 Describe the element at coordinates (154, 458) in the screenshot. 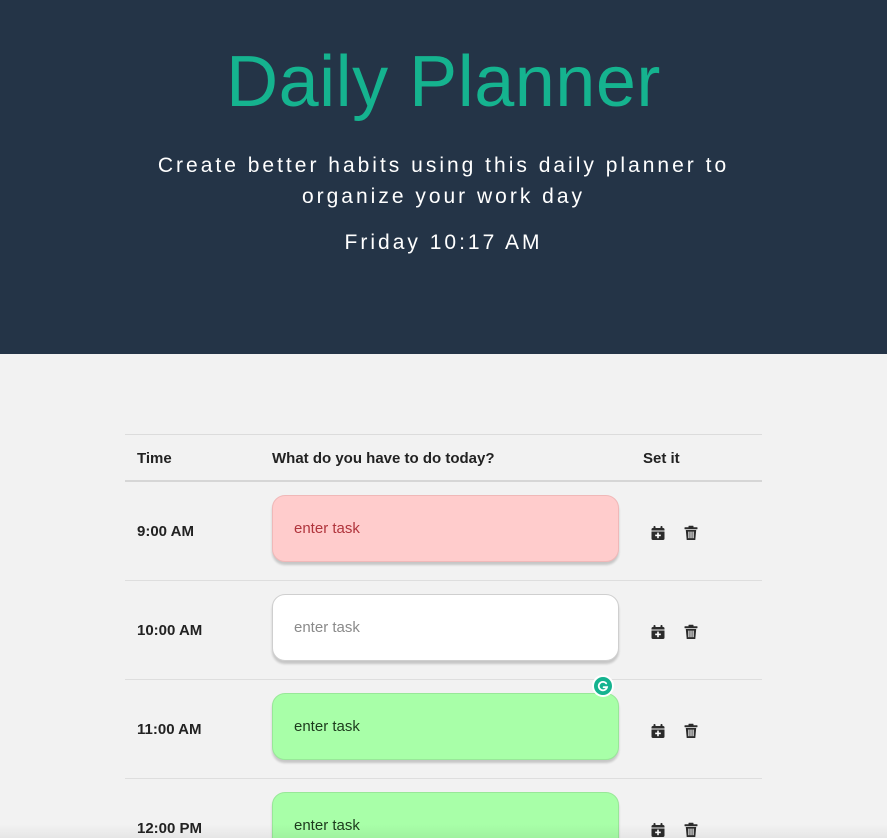

I see `header-time: Time` at that location.